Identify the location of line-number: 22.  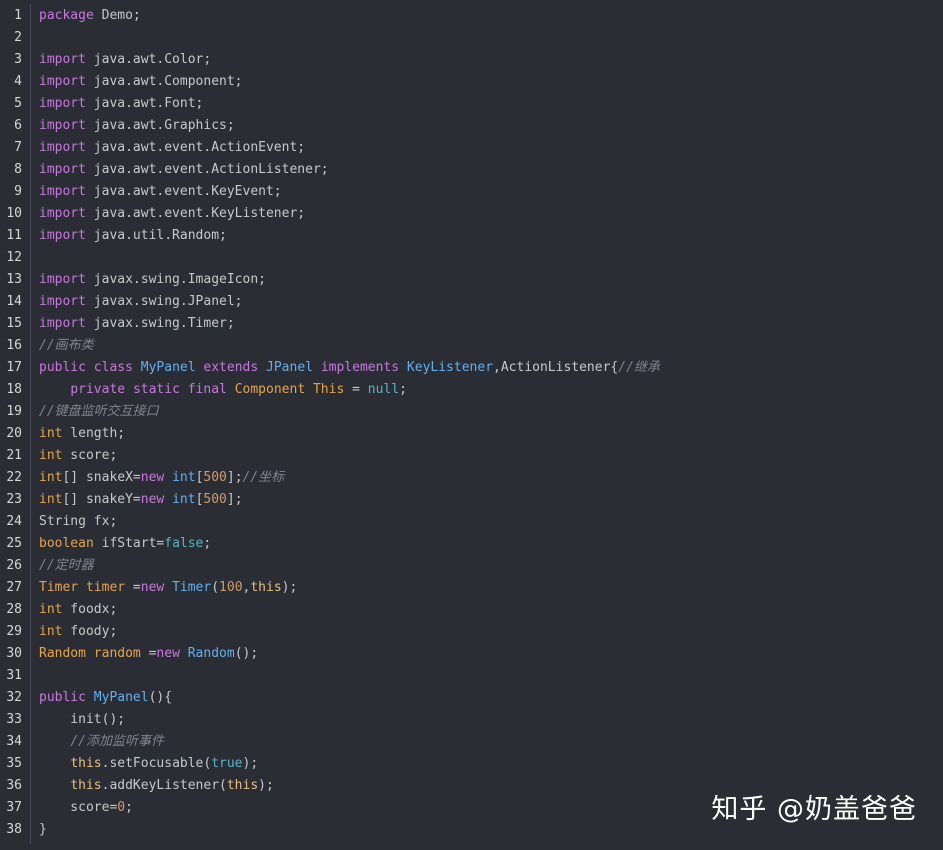
(14, 477).